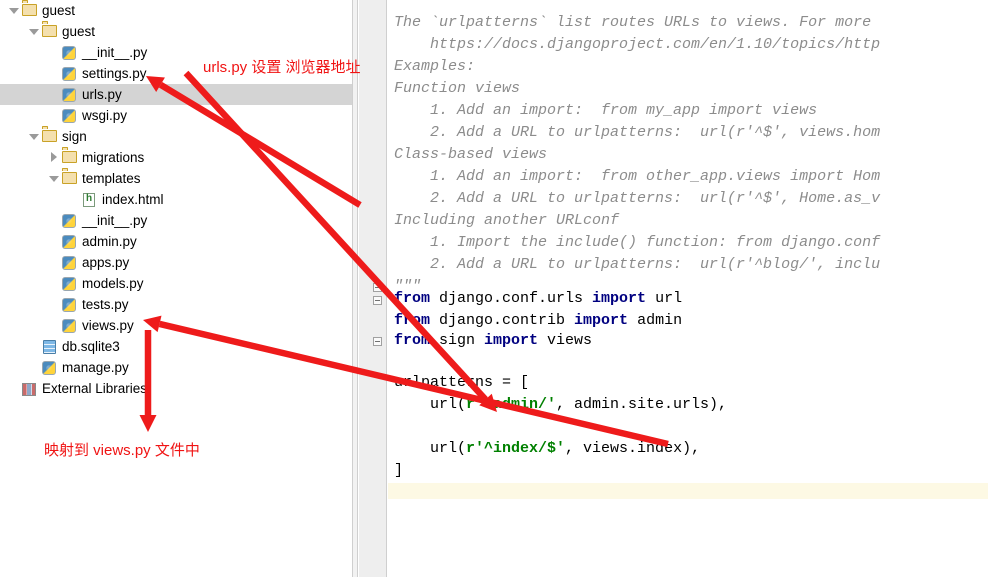 This screenshot has height=577, width=988. What do you see at coordinates (113, 157) in the screenshot?
I see `tree-item-label: migrations` at bounding box center [113, 157].